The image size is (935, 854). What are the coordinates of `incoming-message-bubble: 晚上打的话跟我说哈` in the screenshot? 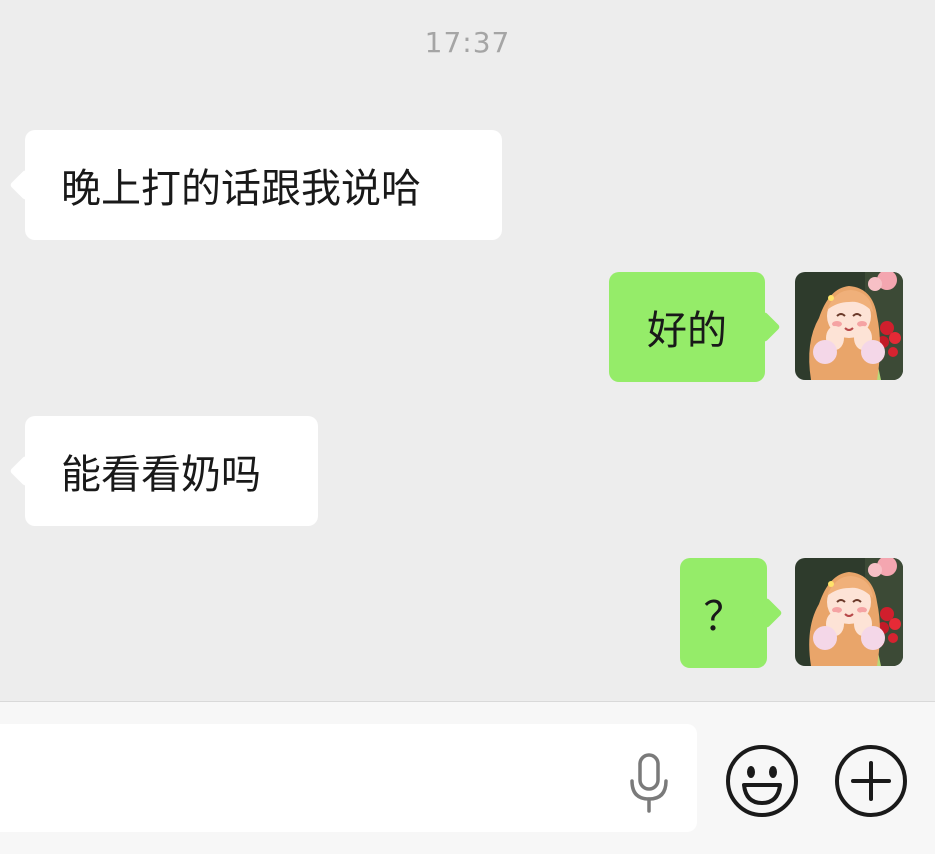 It's located at (263, 185).